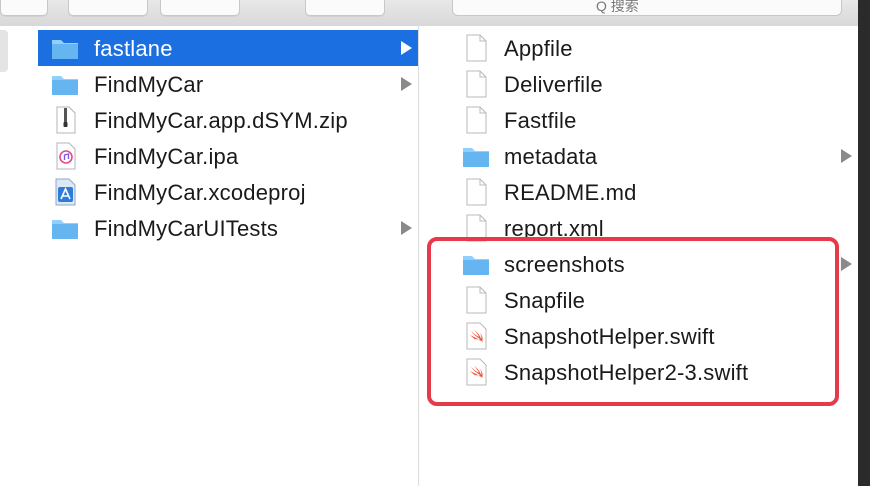 This screenshot has width=870, height=486. What do you see at coordinates (200, 192) in the screenshot?
I see `item-label: FindMyCar.xcodeproj` at bounding box center [200, 192].